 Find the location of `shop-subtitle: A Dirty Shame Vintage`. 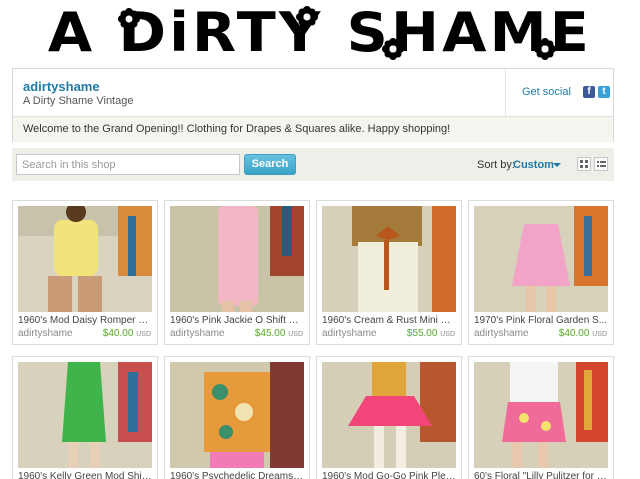

shop-subtitle: A Dirty Shame Vintage is located at coordinates (78, 101).